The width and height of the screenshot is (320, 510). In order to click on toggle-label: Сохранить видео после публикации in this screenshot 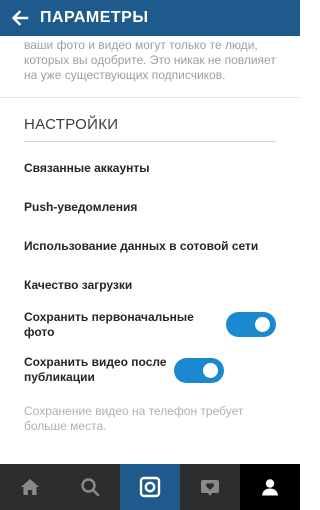, I will do `click(95, 369)`.